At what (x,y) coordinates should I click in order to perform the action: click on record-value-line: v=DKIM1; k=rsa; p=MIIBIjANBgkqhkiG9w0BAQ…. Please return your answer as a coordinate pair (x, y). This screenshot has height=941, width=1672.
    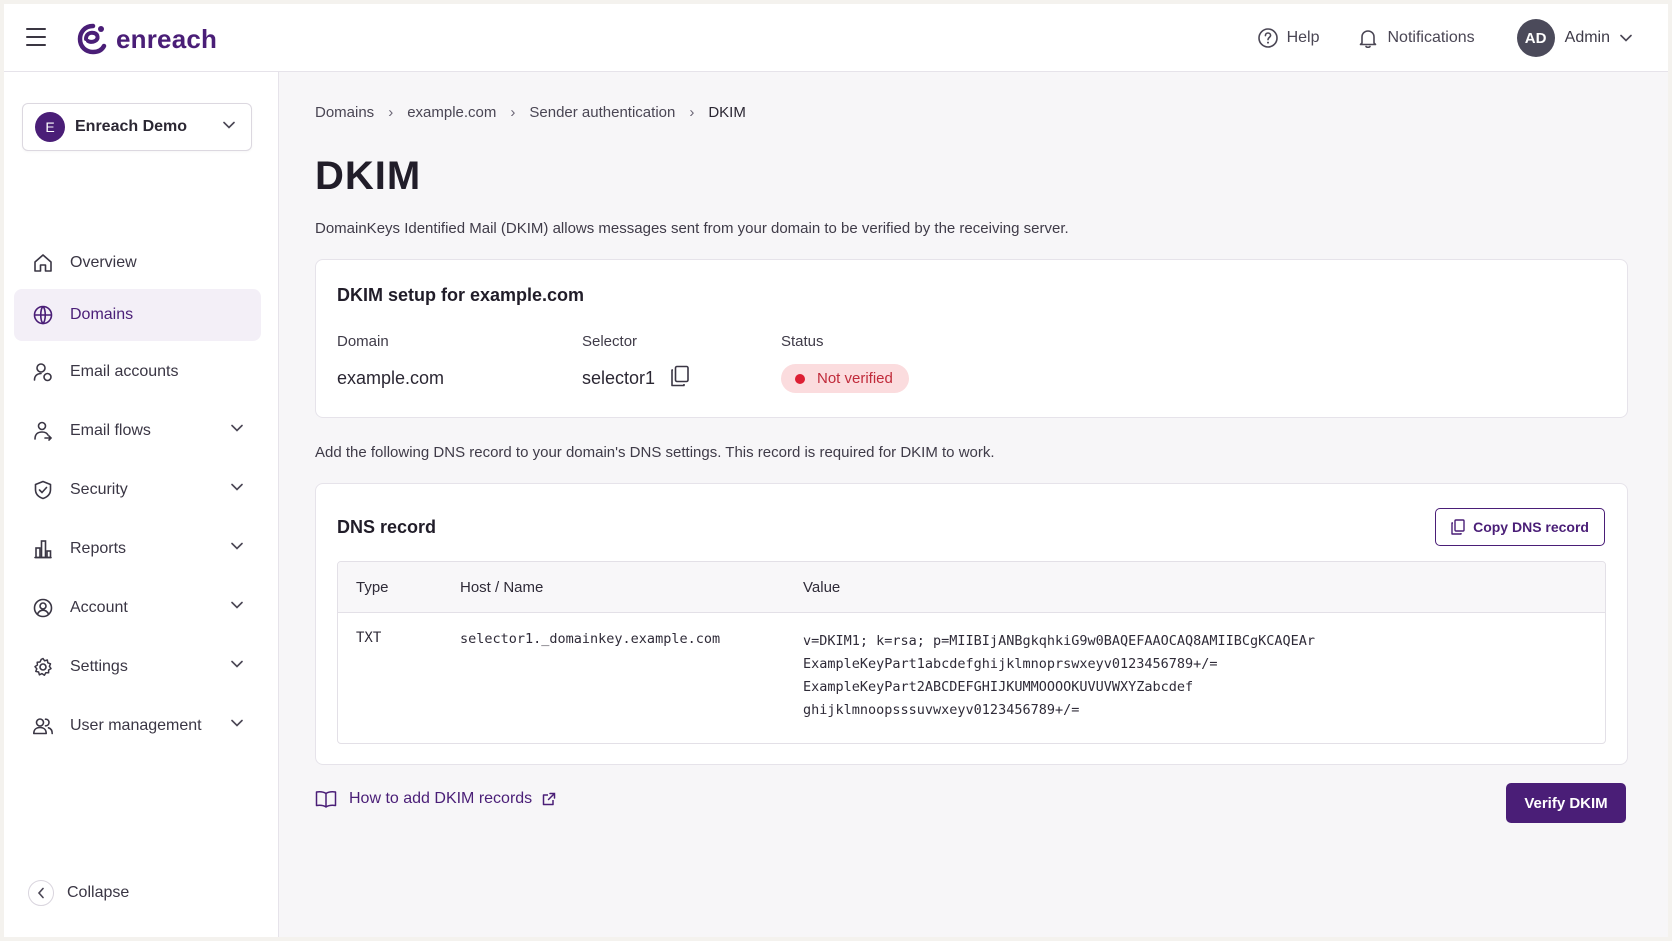
    Looking at the image, I should click on (1059, 641).